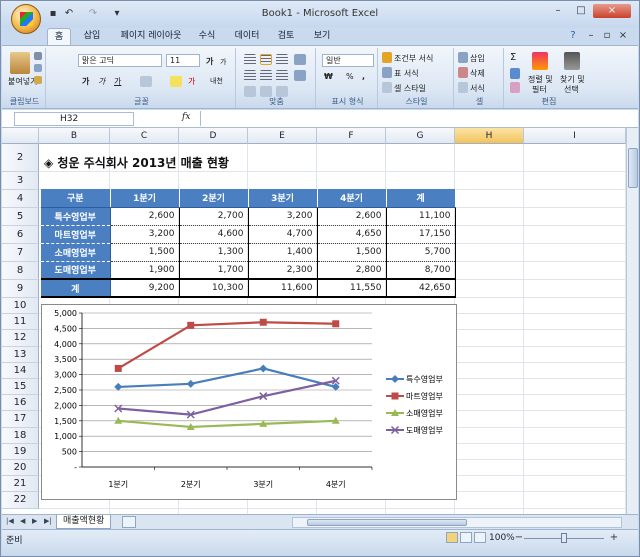 Image resolution: width=640 pixels, height=557 pixels. What do you see at coordinates (214, 252) in the screenshot?
I see `table-cell: 1,300` at bounding box center [214, 252].